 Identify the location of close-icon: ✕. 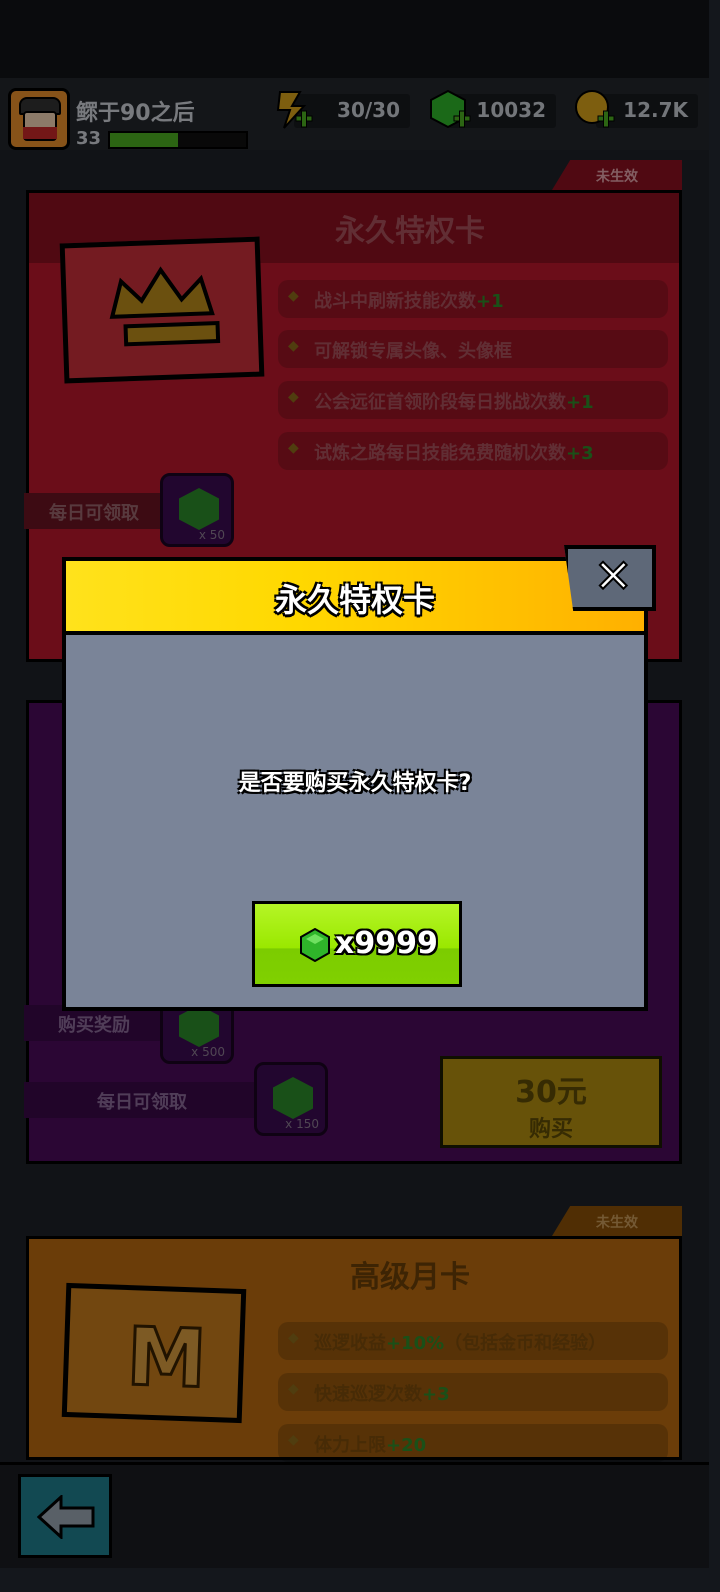
(613, 576).